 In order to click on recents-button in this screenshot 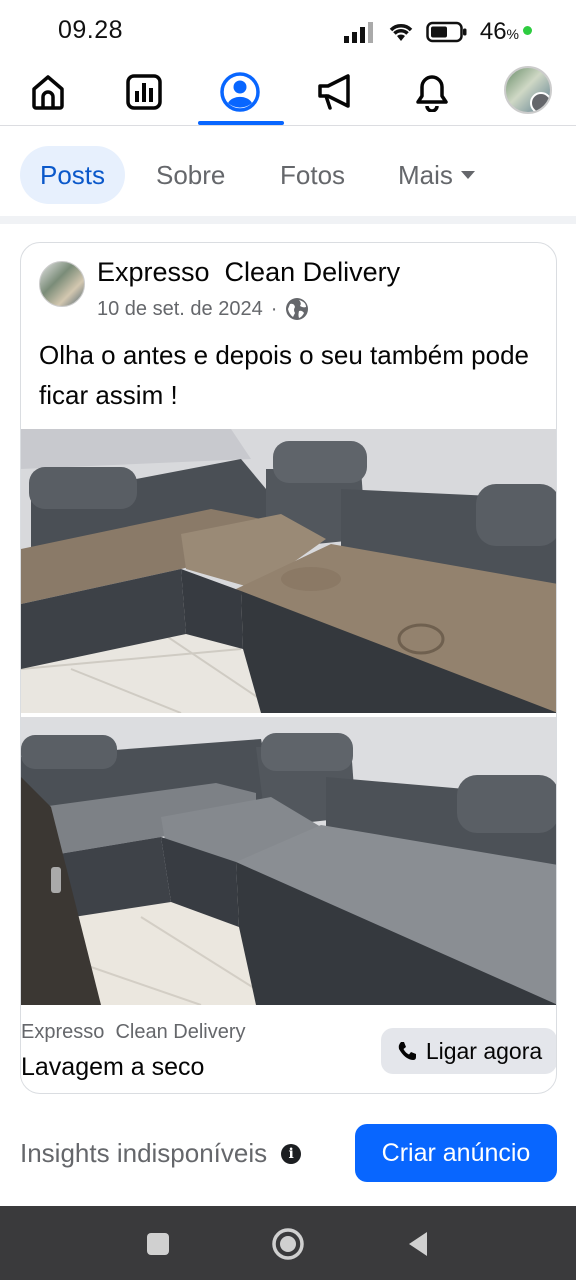, I will do `click(158, 1244)`.